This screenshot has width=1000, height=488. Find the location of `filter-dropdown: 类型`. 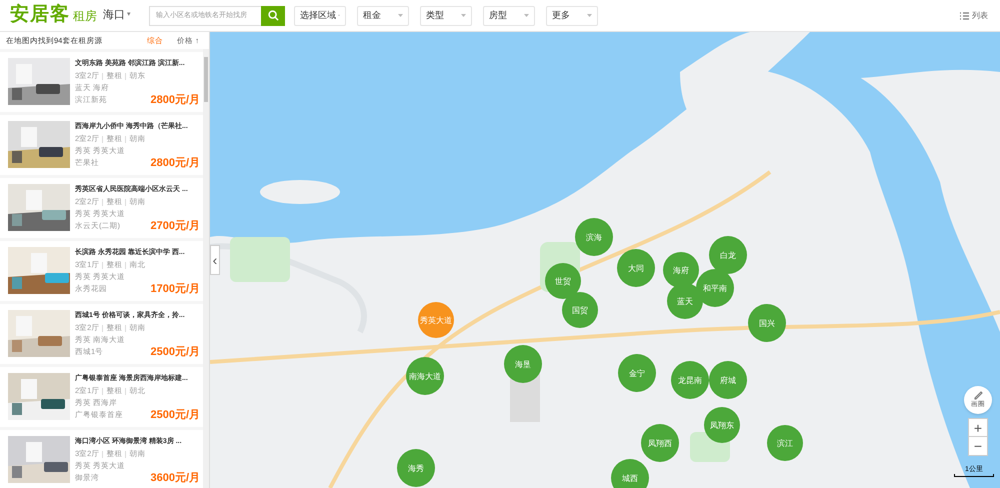

filter-dropdown: 类型 is located at coordinates (446, 16).